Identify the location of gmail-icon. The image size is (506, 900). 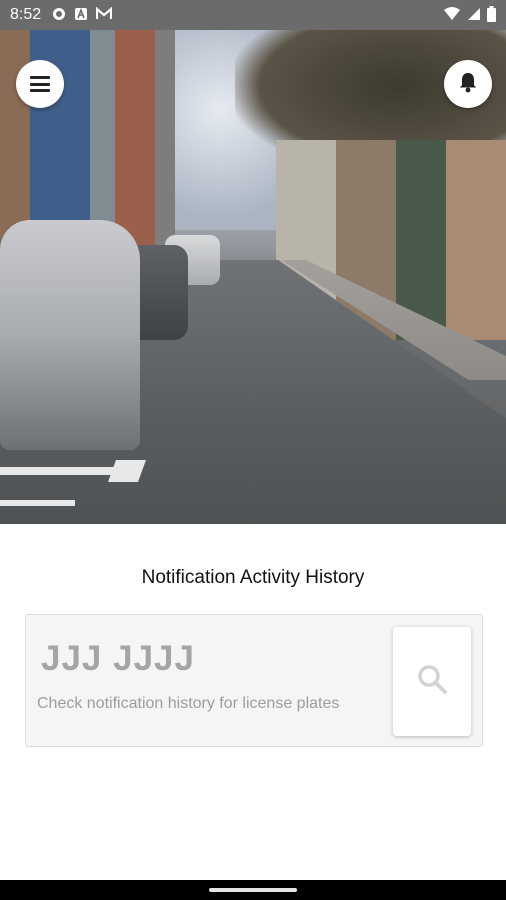
(104, 13).